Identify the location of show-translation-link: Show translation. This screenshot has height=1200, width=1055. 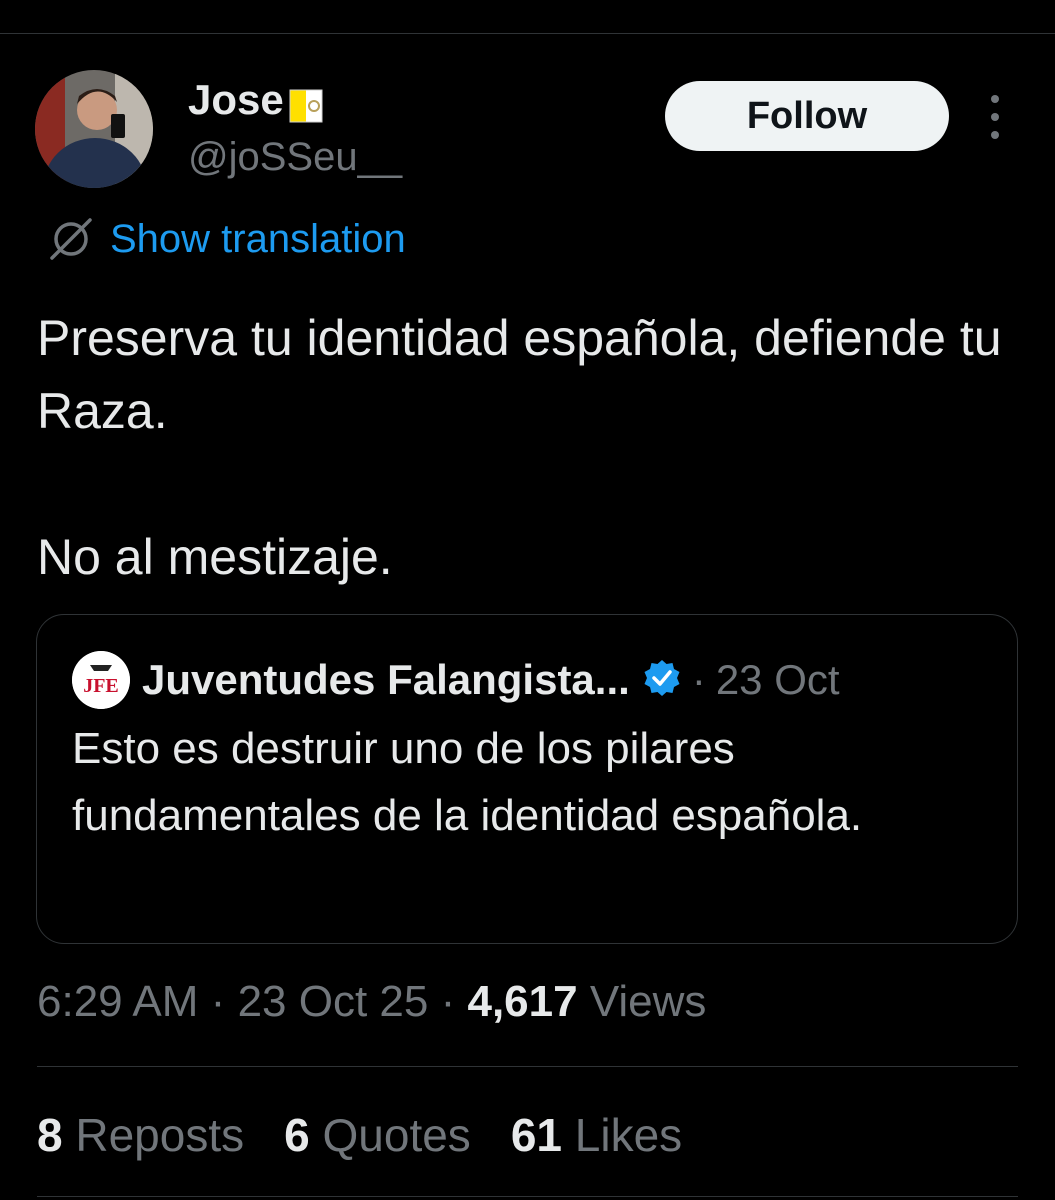
(226, 239).